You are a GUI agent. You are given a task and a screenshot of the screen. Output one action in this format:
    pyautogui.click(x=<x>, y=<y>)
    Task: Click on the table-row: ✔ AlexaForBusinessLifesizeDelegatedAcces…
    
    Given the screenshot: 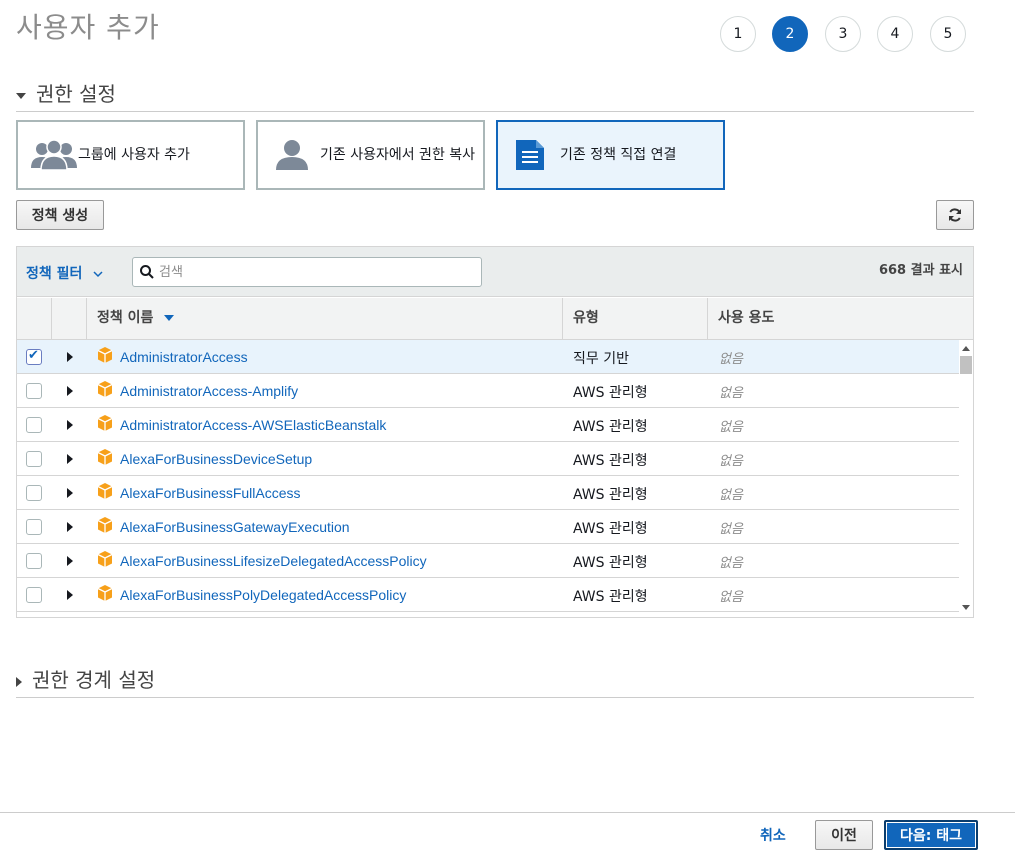 What is the action you would take?
    pyautogui.click(x=488, y=561)
    